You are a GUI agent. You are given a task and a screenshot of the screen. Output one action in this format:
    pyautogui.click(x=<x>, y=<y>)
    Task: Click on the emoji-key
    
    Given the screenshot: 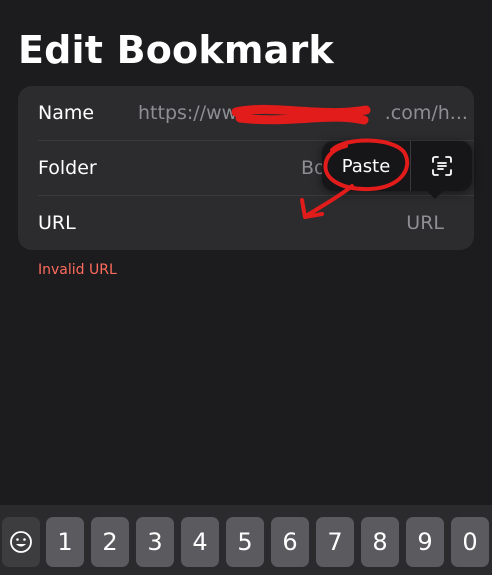 What is the action you would take?
    pyautogui.click(x=21, y=542)
    